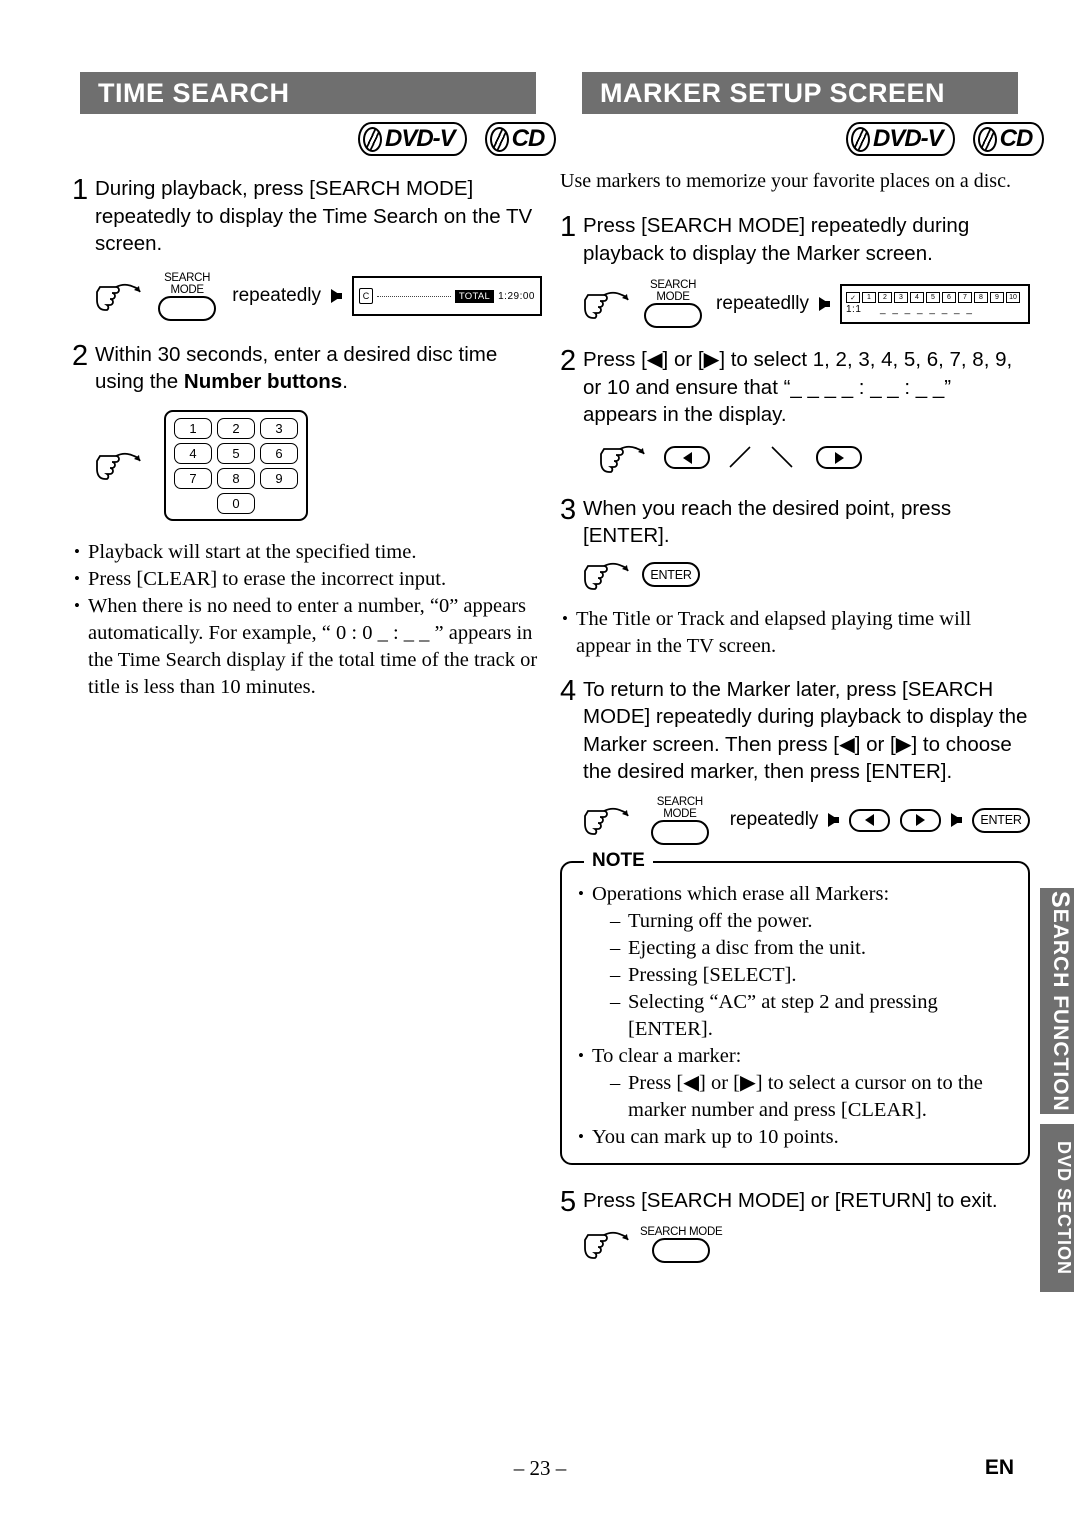 The height and width of the screenshot is (1526, 1080). Describe the element at coordinates (236, 503) in the screenshot. I see `number-key-0: 0` at that location.